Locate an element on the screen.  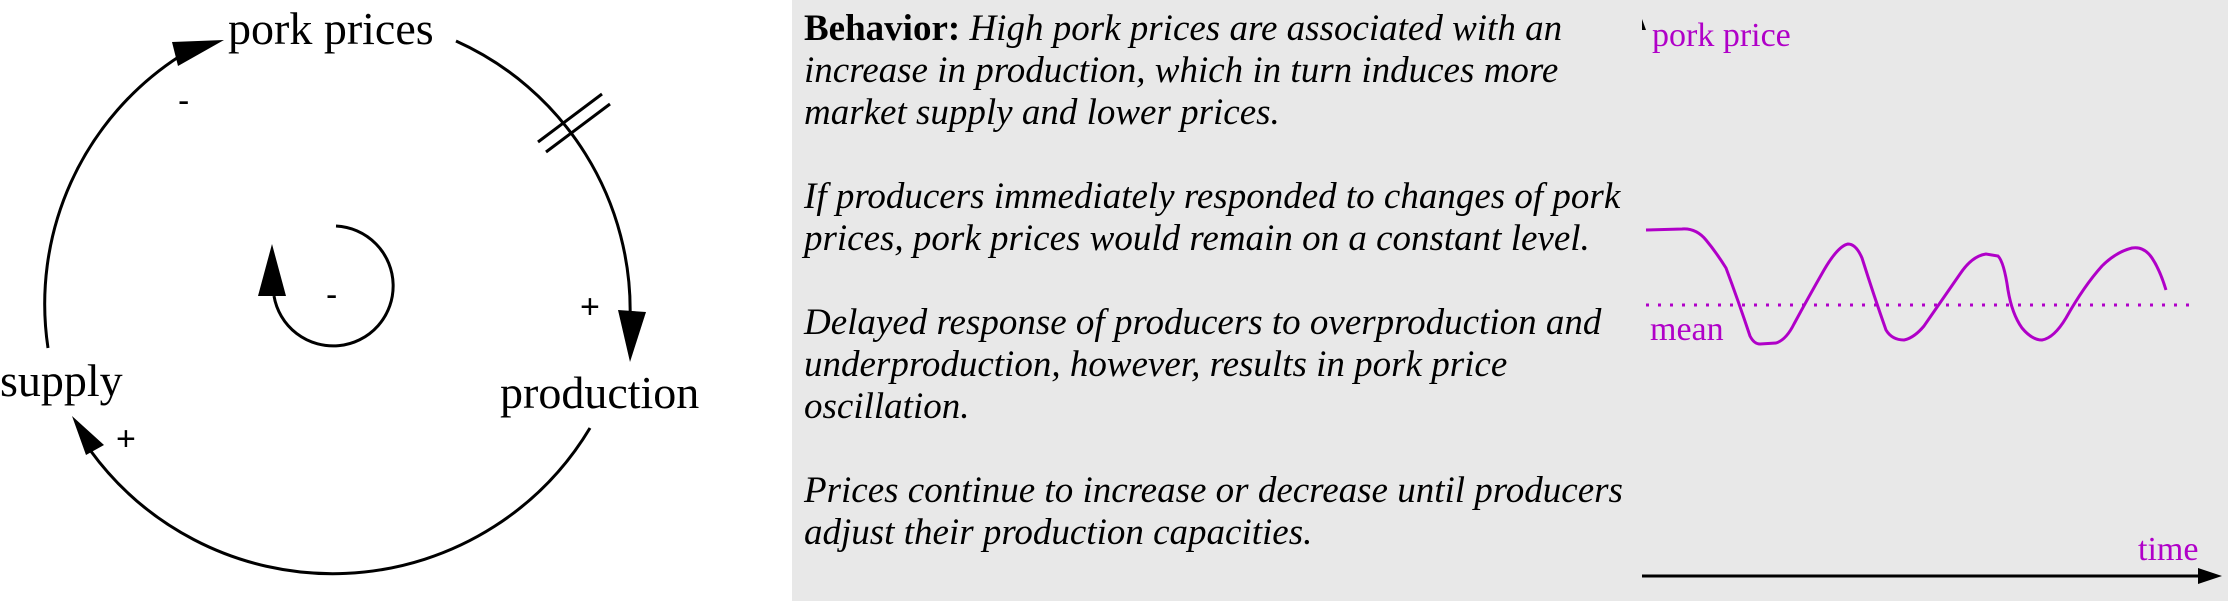
sign-prices-to-production: + is located at coordinates (590, 307).